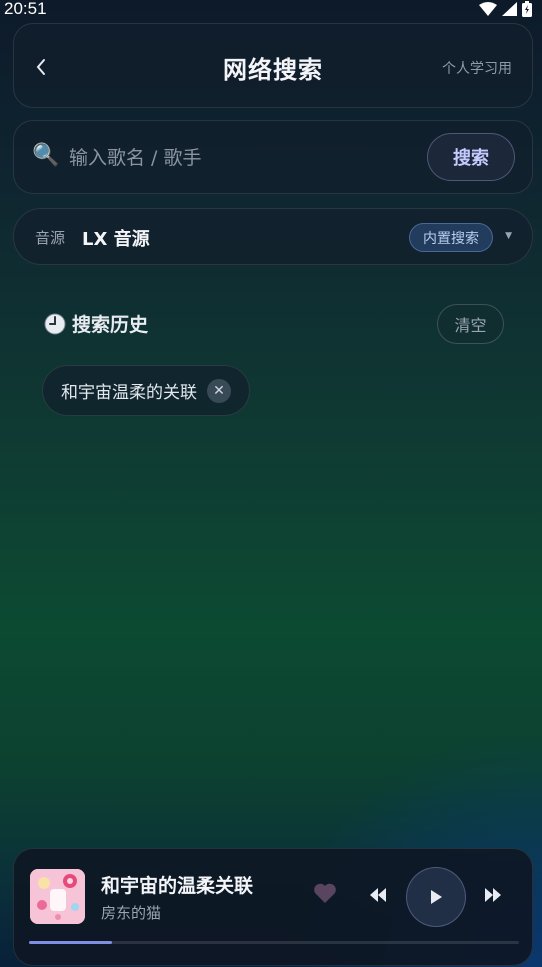  What do you see at coordinates (325, 893) in the screenshot?
I see `heart-icon` at bounding box center [325, 893].